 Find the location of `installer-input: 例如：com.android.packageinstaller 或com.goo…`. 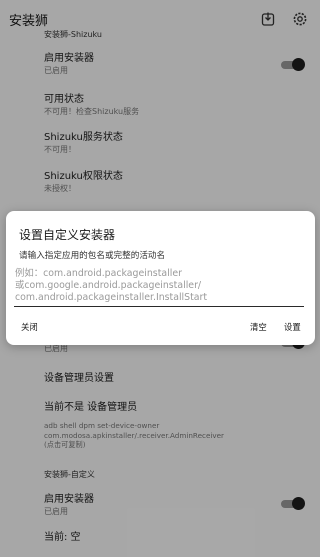

installer-input: 例如：com.android.packageinstaller 或com.goo… is located at coordinates (159, 287).